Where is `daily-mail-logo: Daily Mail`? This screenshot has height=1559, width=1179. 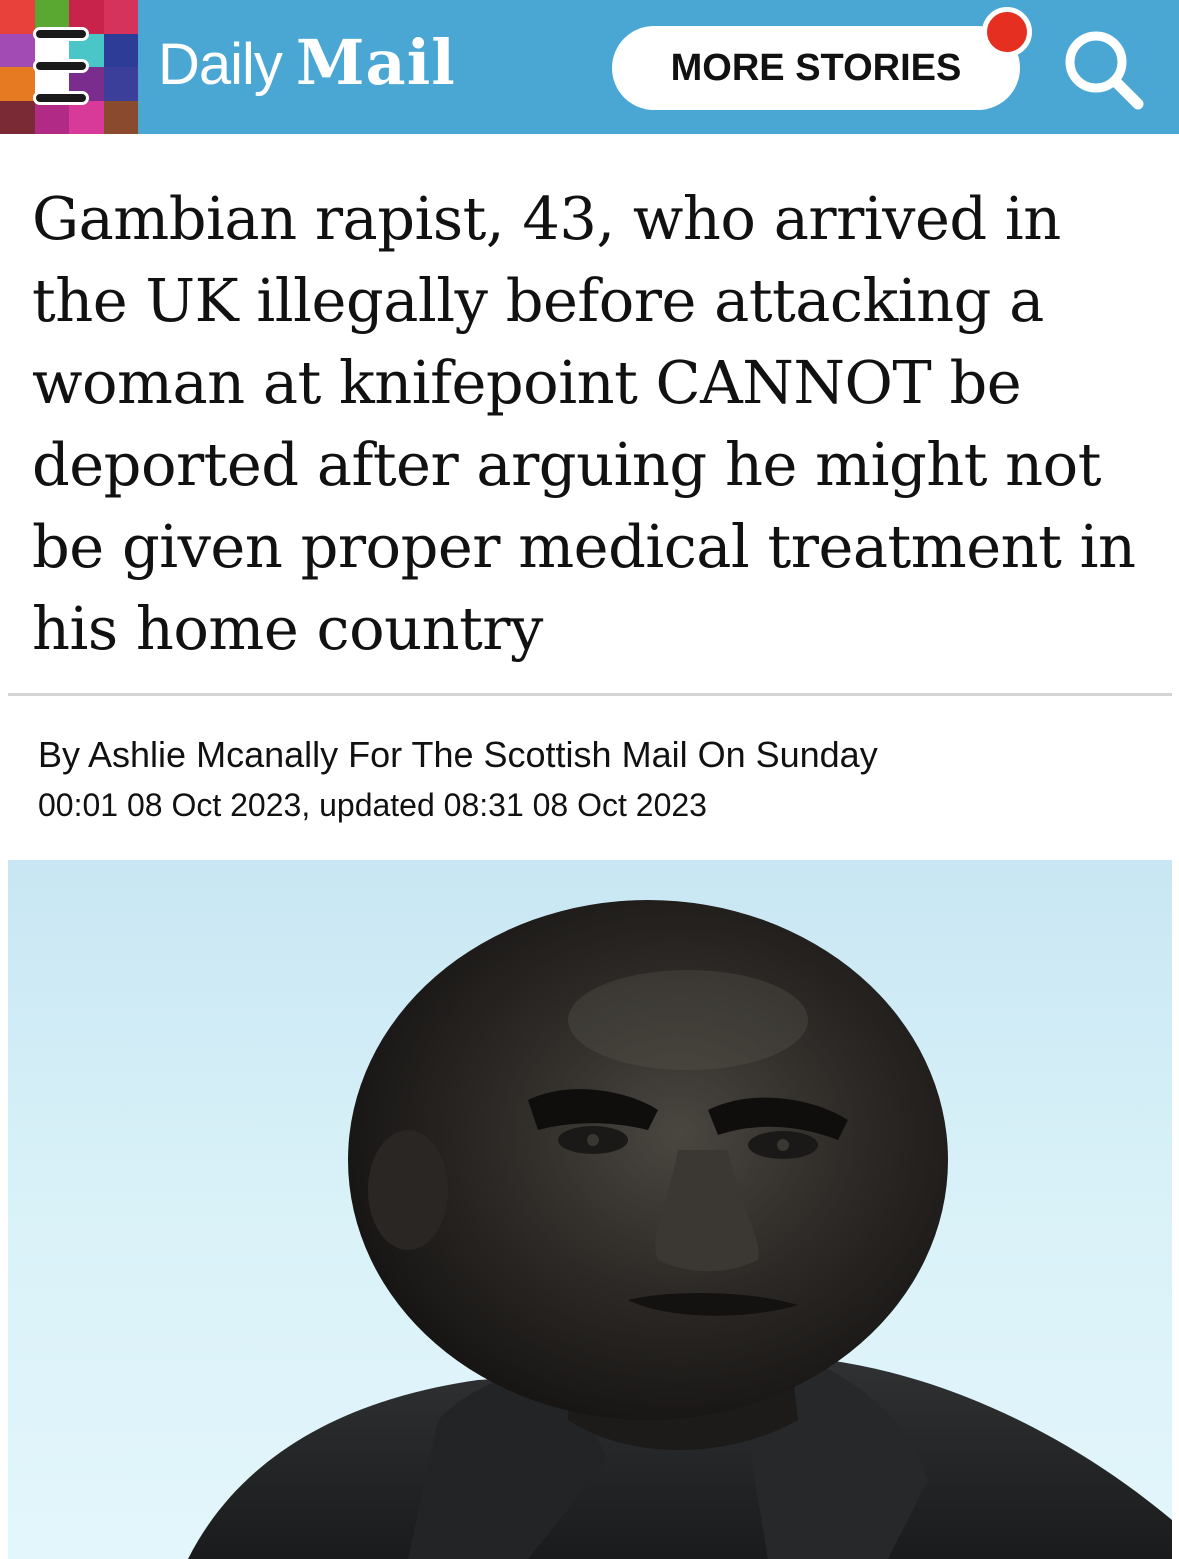
daily-mail-logo: Daily Mail is located at coordinates (307, 66).